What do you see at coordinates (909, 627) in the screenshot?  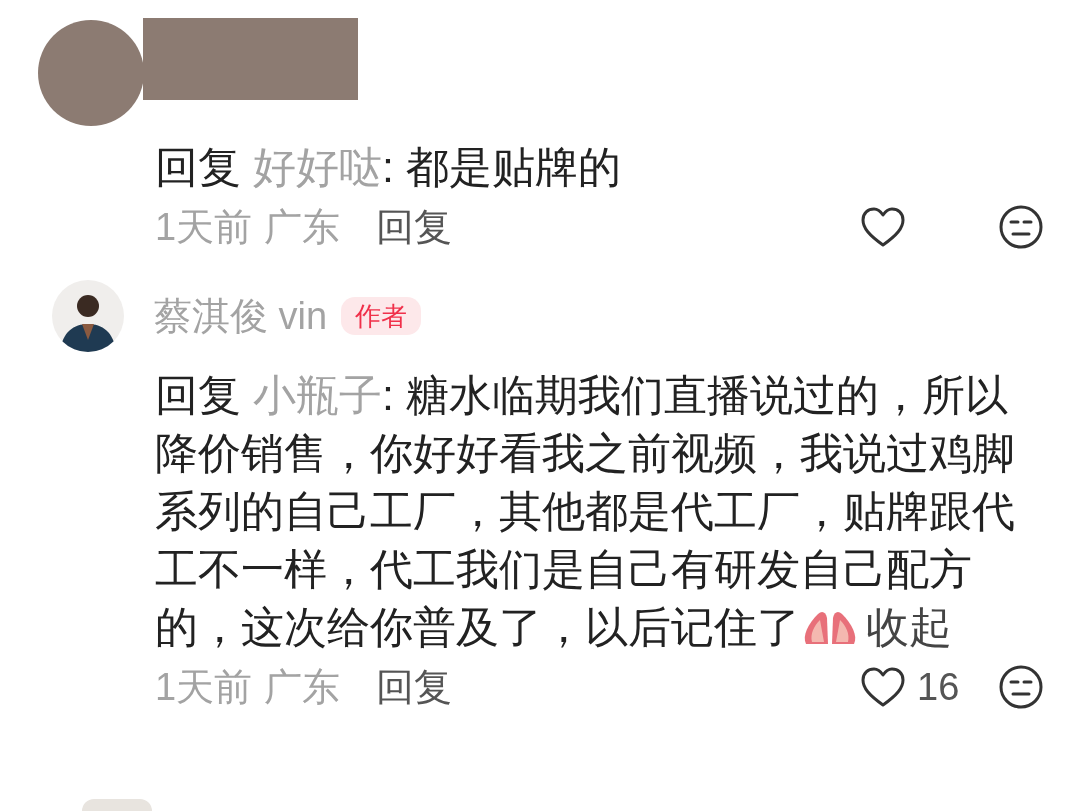 I see `collapse-link: 收起` at bounding box center [909, 627].